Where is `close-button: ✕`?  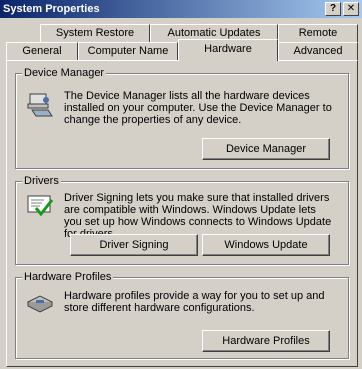 close-button: ✕ is located at coordinates (351, 9).